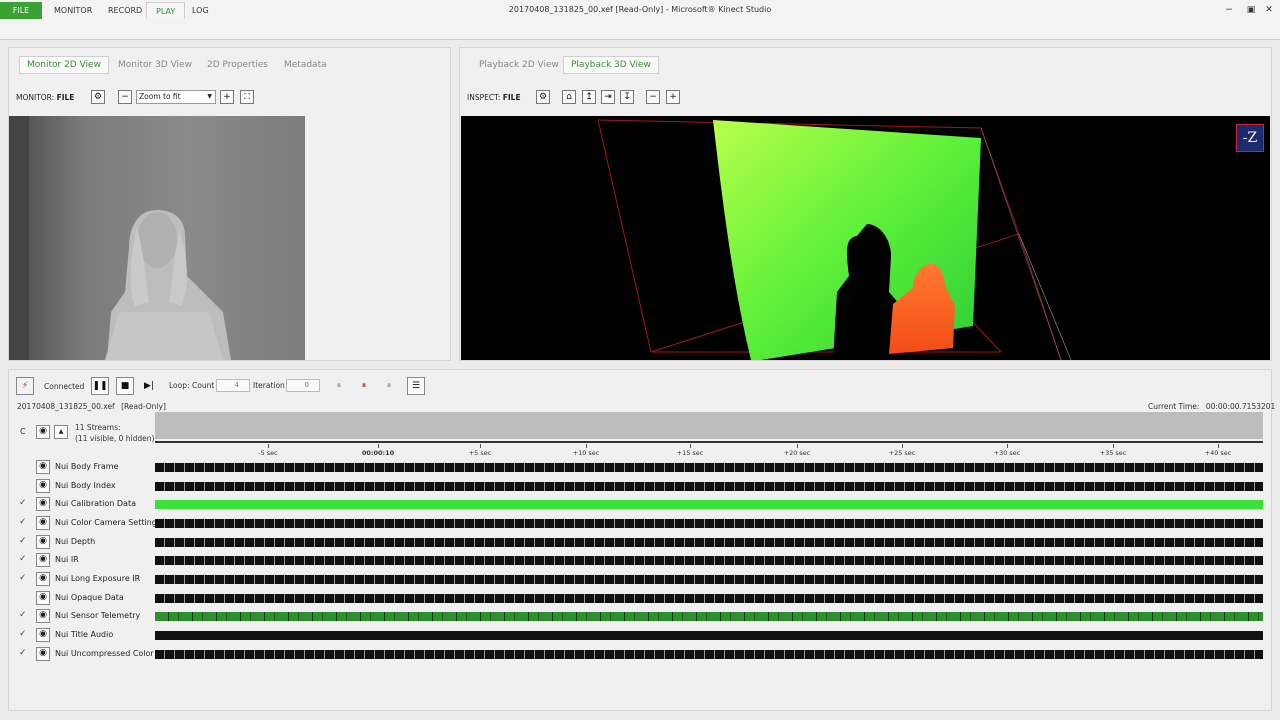 This screenshot has height=720, width=1280. What do you see at coordinates (176, 97) in the screenshot?
I see `zoom-select: Zoom to fit ▼` at bounding box center [176, 97].